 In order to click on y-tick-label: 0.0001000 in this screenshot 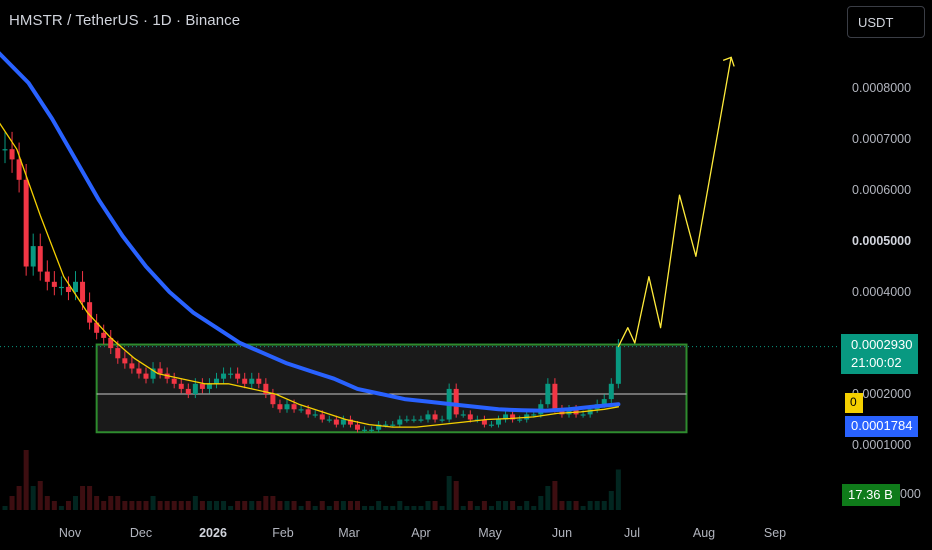, I will do `click(881, 445)`.